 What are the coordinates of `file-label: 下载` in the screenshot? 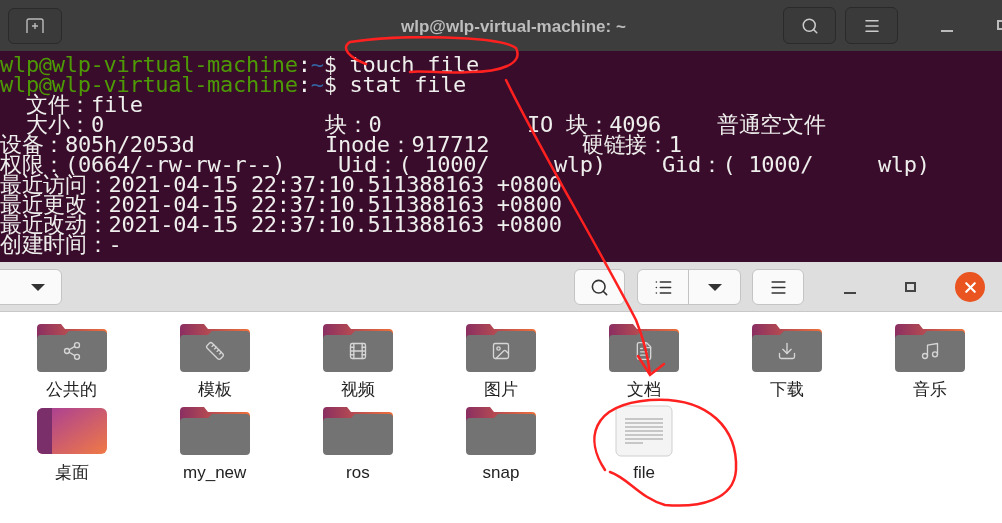 It's located at (787, 390).